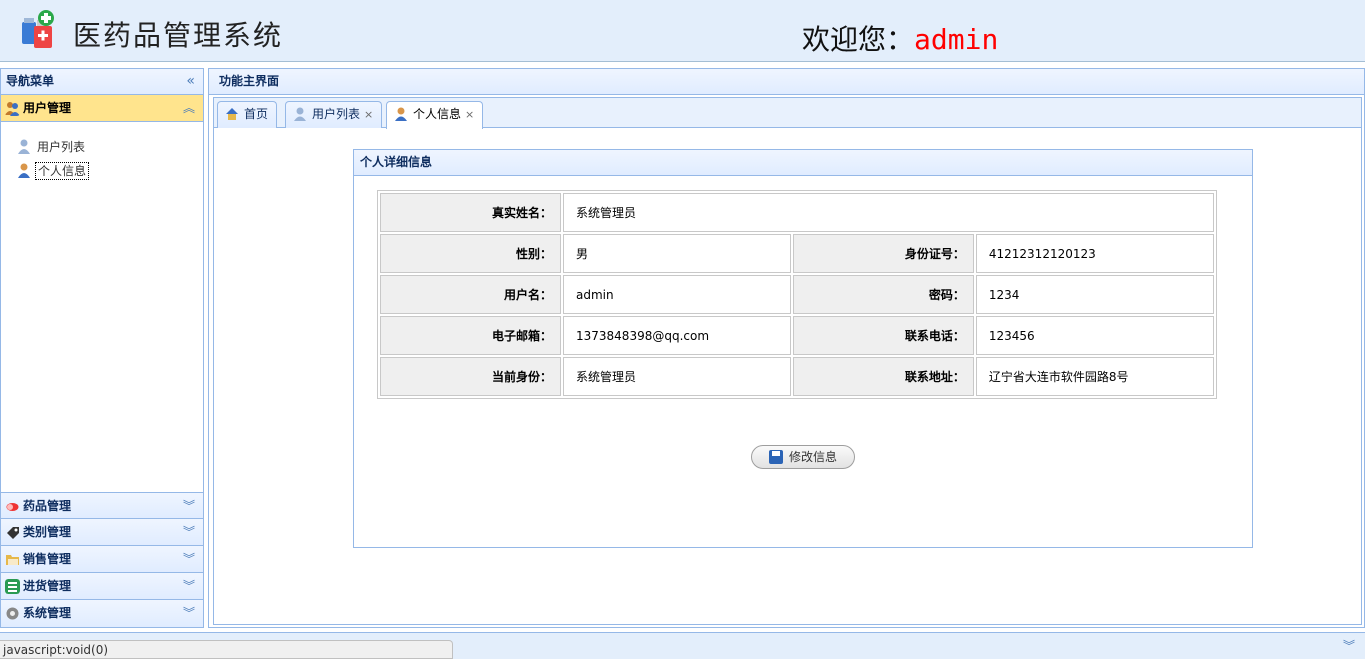 The height and width of the screenshot is (660, 1365). I want to click on section-user-management-body: 用户列表 个人信息, so click(102, 306).